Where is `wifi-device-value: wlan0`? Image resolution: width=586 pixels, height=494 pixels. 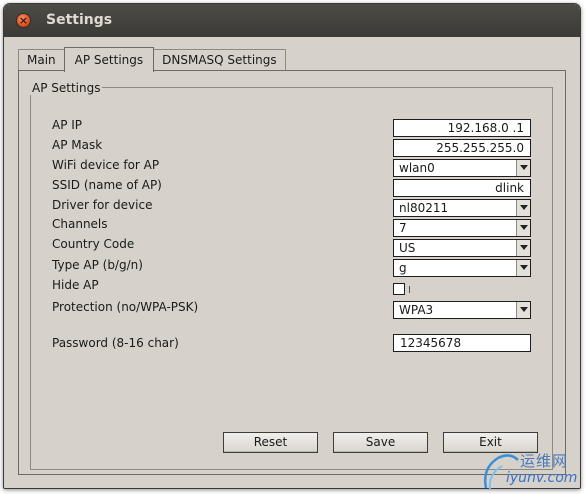
wifi-device-value: wlan0 is located at coordinates (417, 168).